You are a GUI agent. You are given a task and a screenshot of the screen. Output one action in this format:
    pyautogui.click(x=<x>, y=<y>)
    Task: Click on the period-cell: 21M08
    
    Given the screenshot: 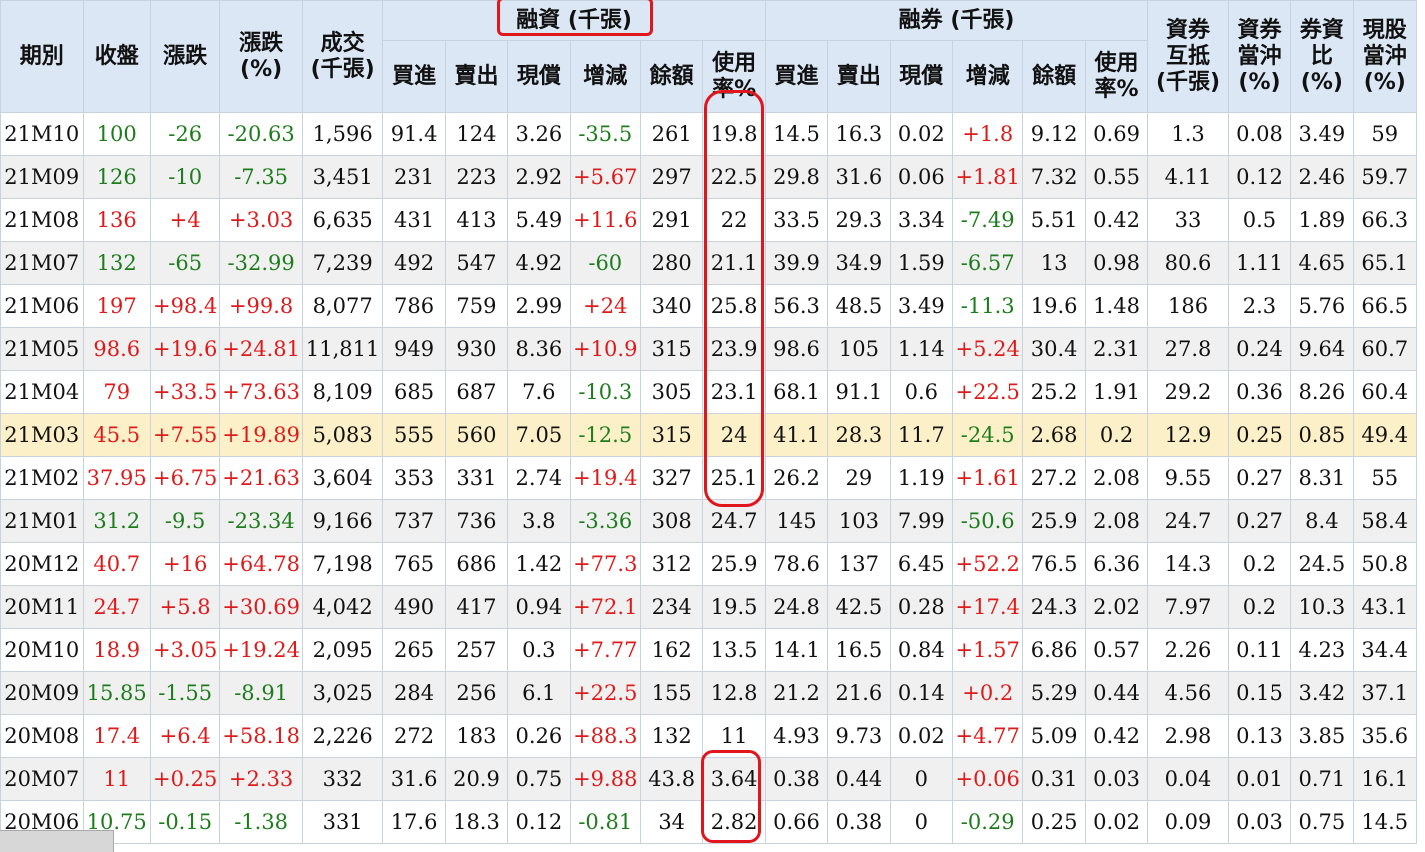 What is the action you would take?
    pyautogui.click(x=42, y=220)
    